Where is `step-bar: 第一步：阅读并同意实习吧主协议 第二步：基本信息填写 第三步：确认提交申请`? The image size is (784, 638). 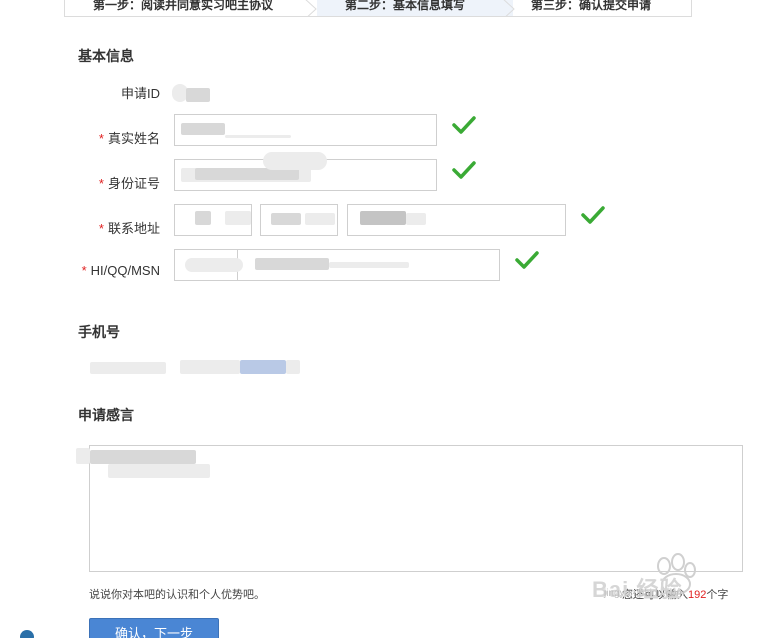 step-bar: 第一步：阅读并同意实习吧主协议 第二步：基本信息填写 第三步：确认提交申请 is located at coordinates (378, 8).